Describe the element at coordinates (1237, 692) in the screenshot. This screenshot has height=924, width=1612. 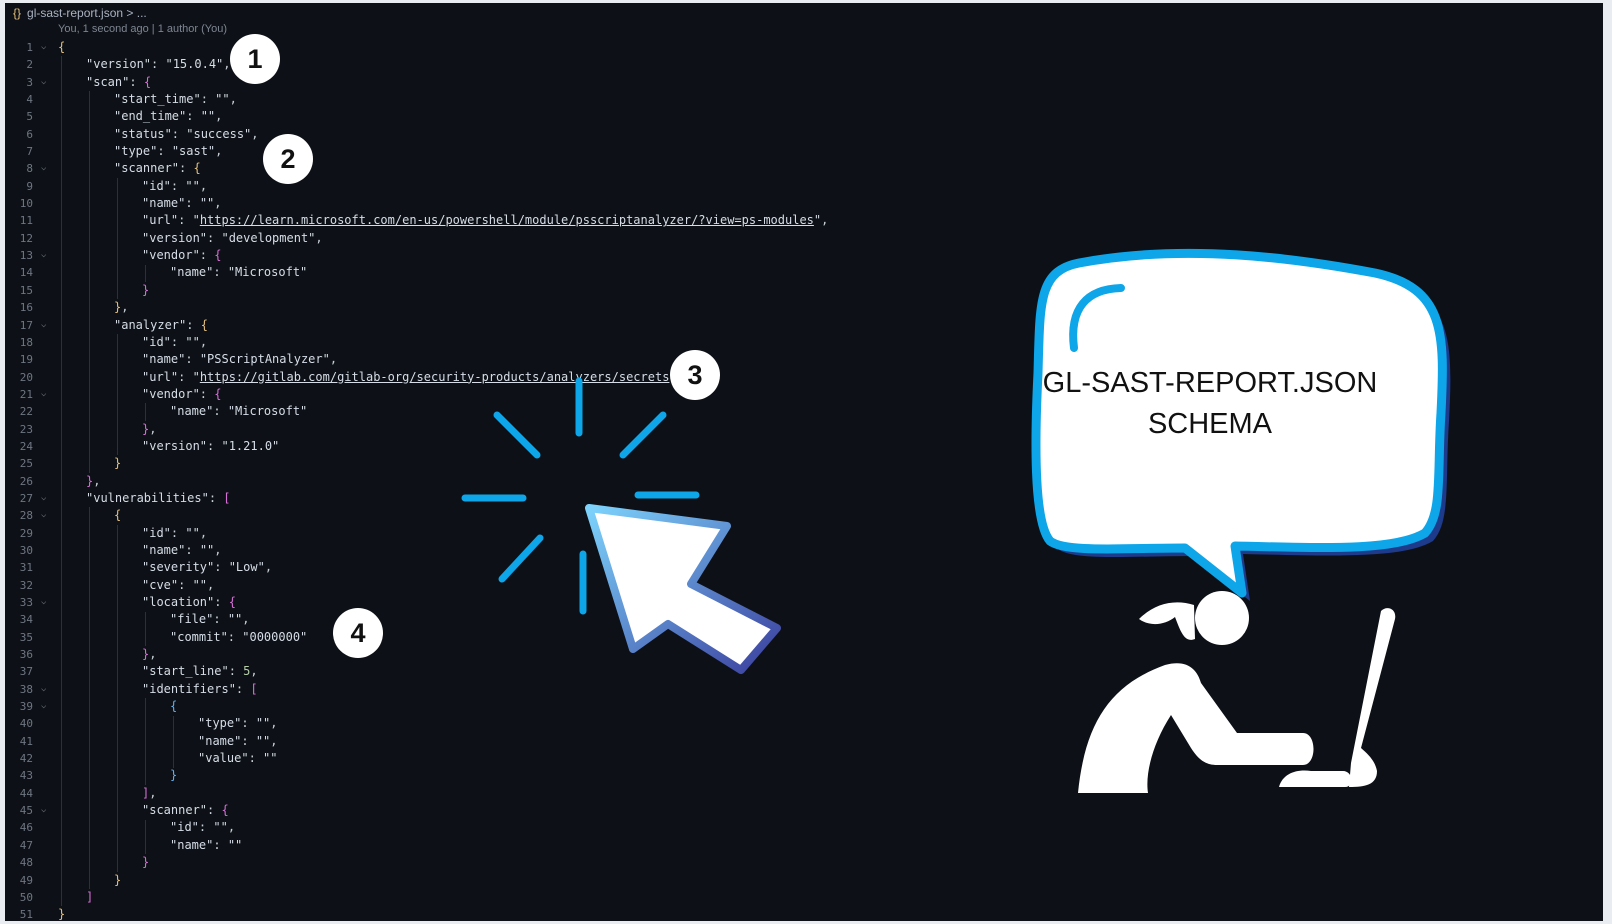
I see `person-at-computer-icon` at that location.